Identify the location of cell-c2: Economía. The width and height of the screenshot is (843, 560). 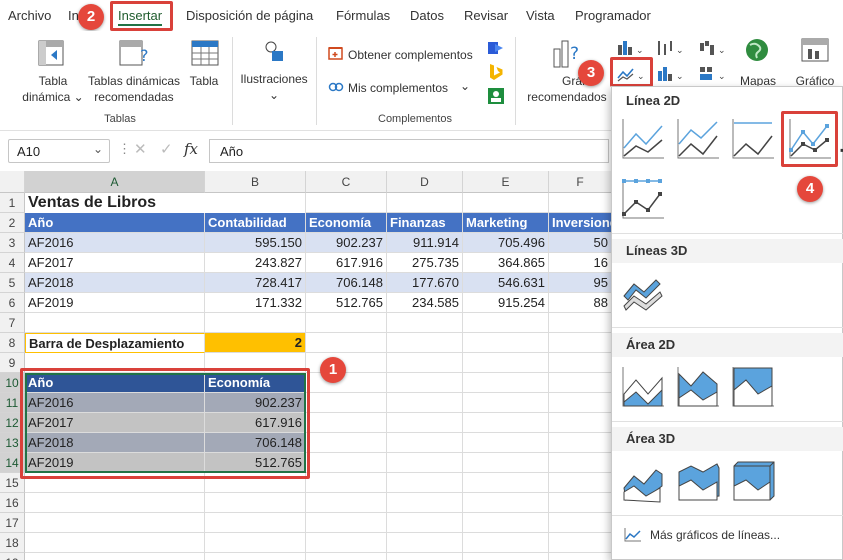
(346, 223).